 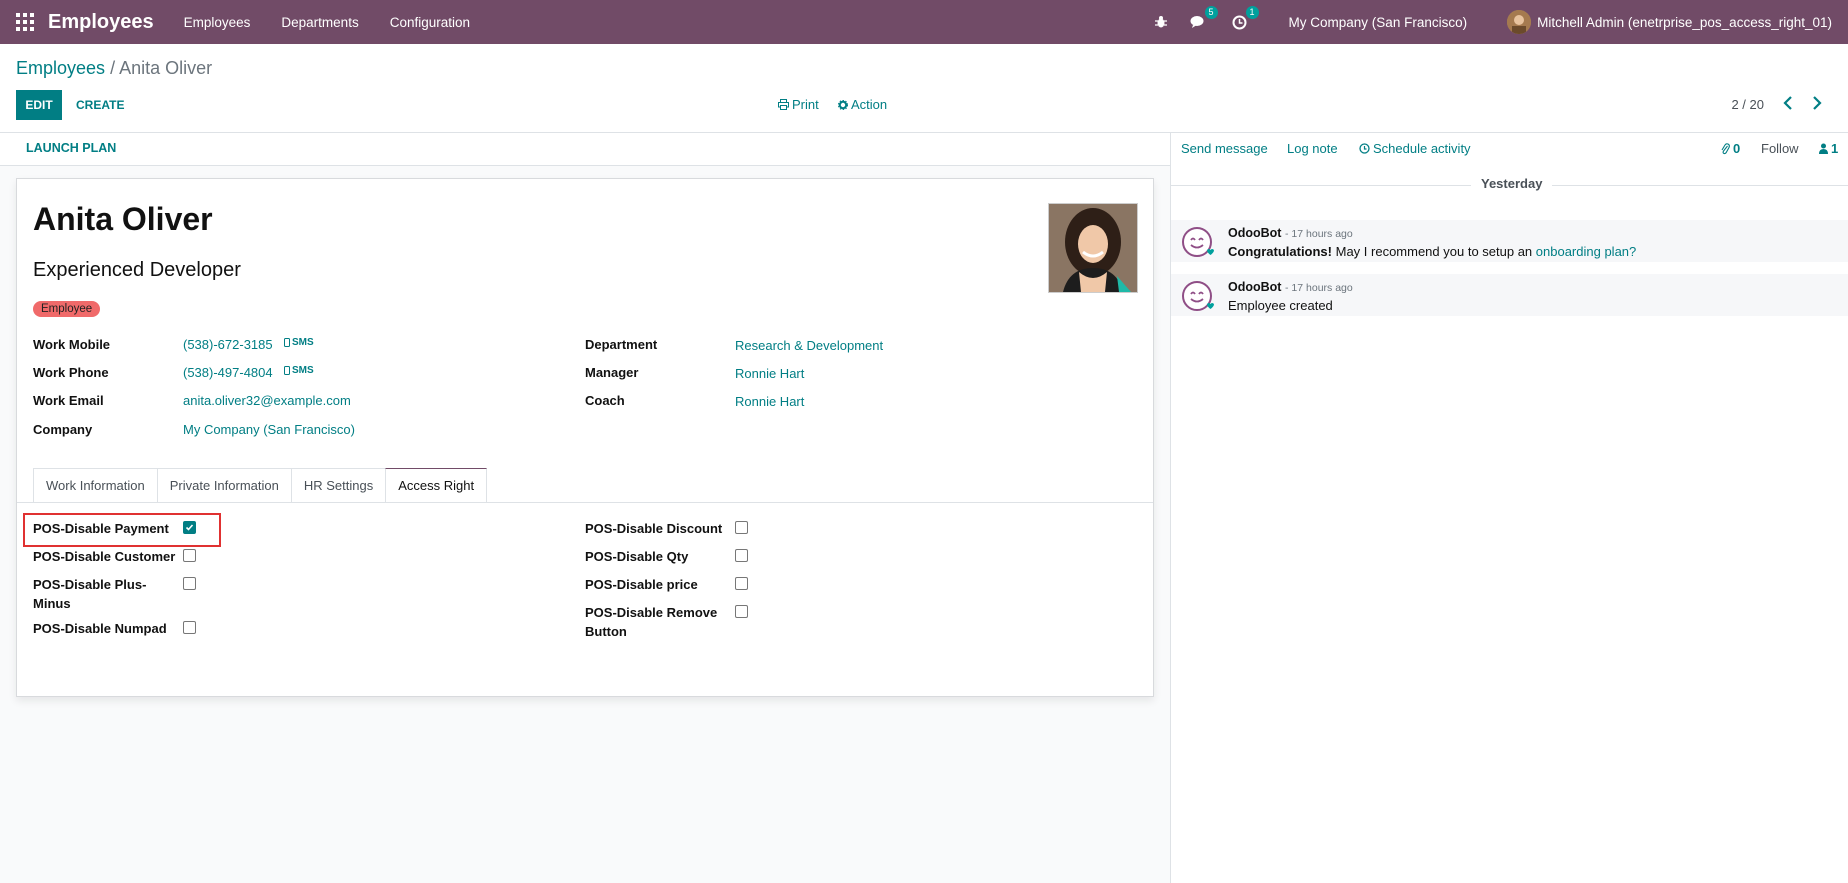 What do you see at coordinates (1509, 295) in the screenshot?
I see `chatter-message: OdooBot - 17 hours ago Employee created` at bounding box center [1509, 295].